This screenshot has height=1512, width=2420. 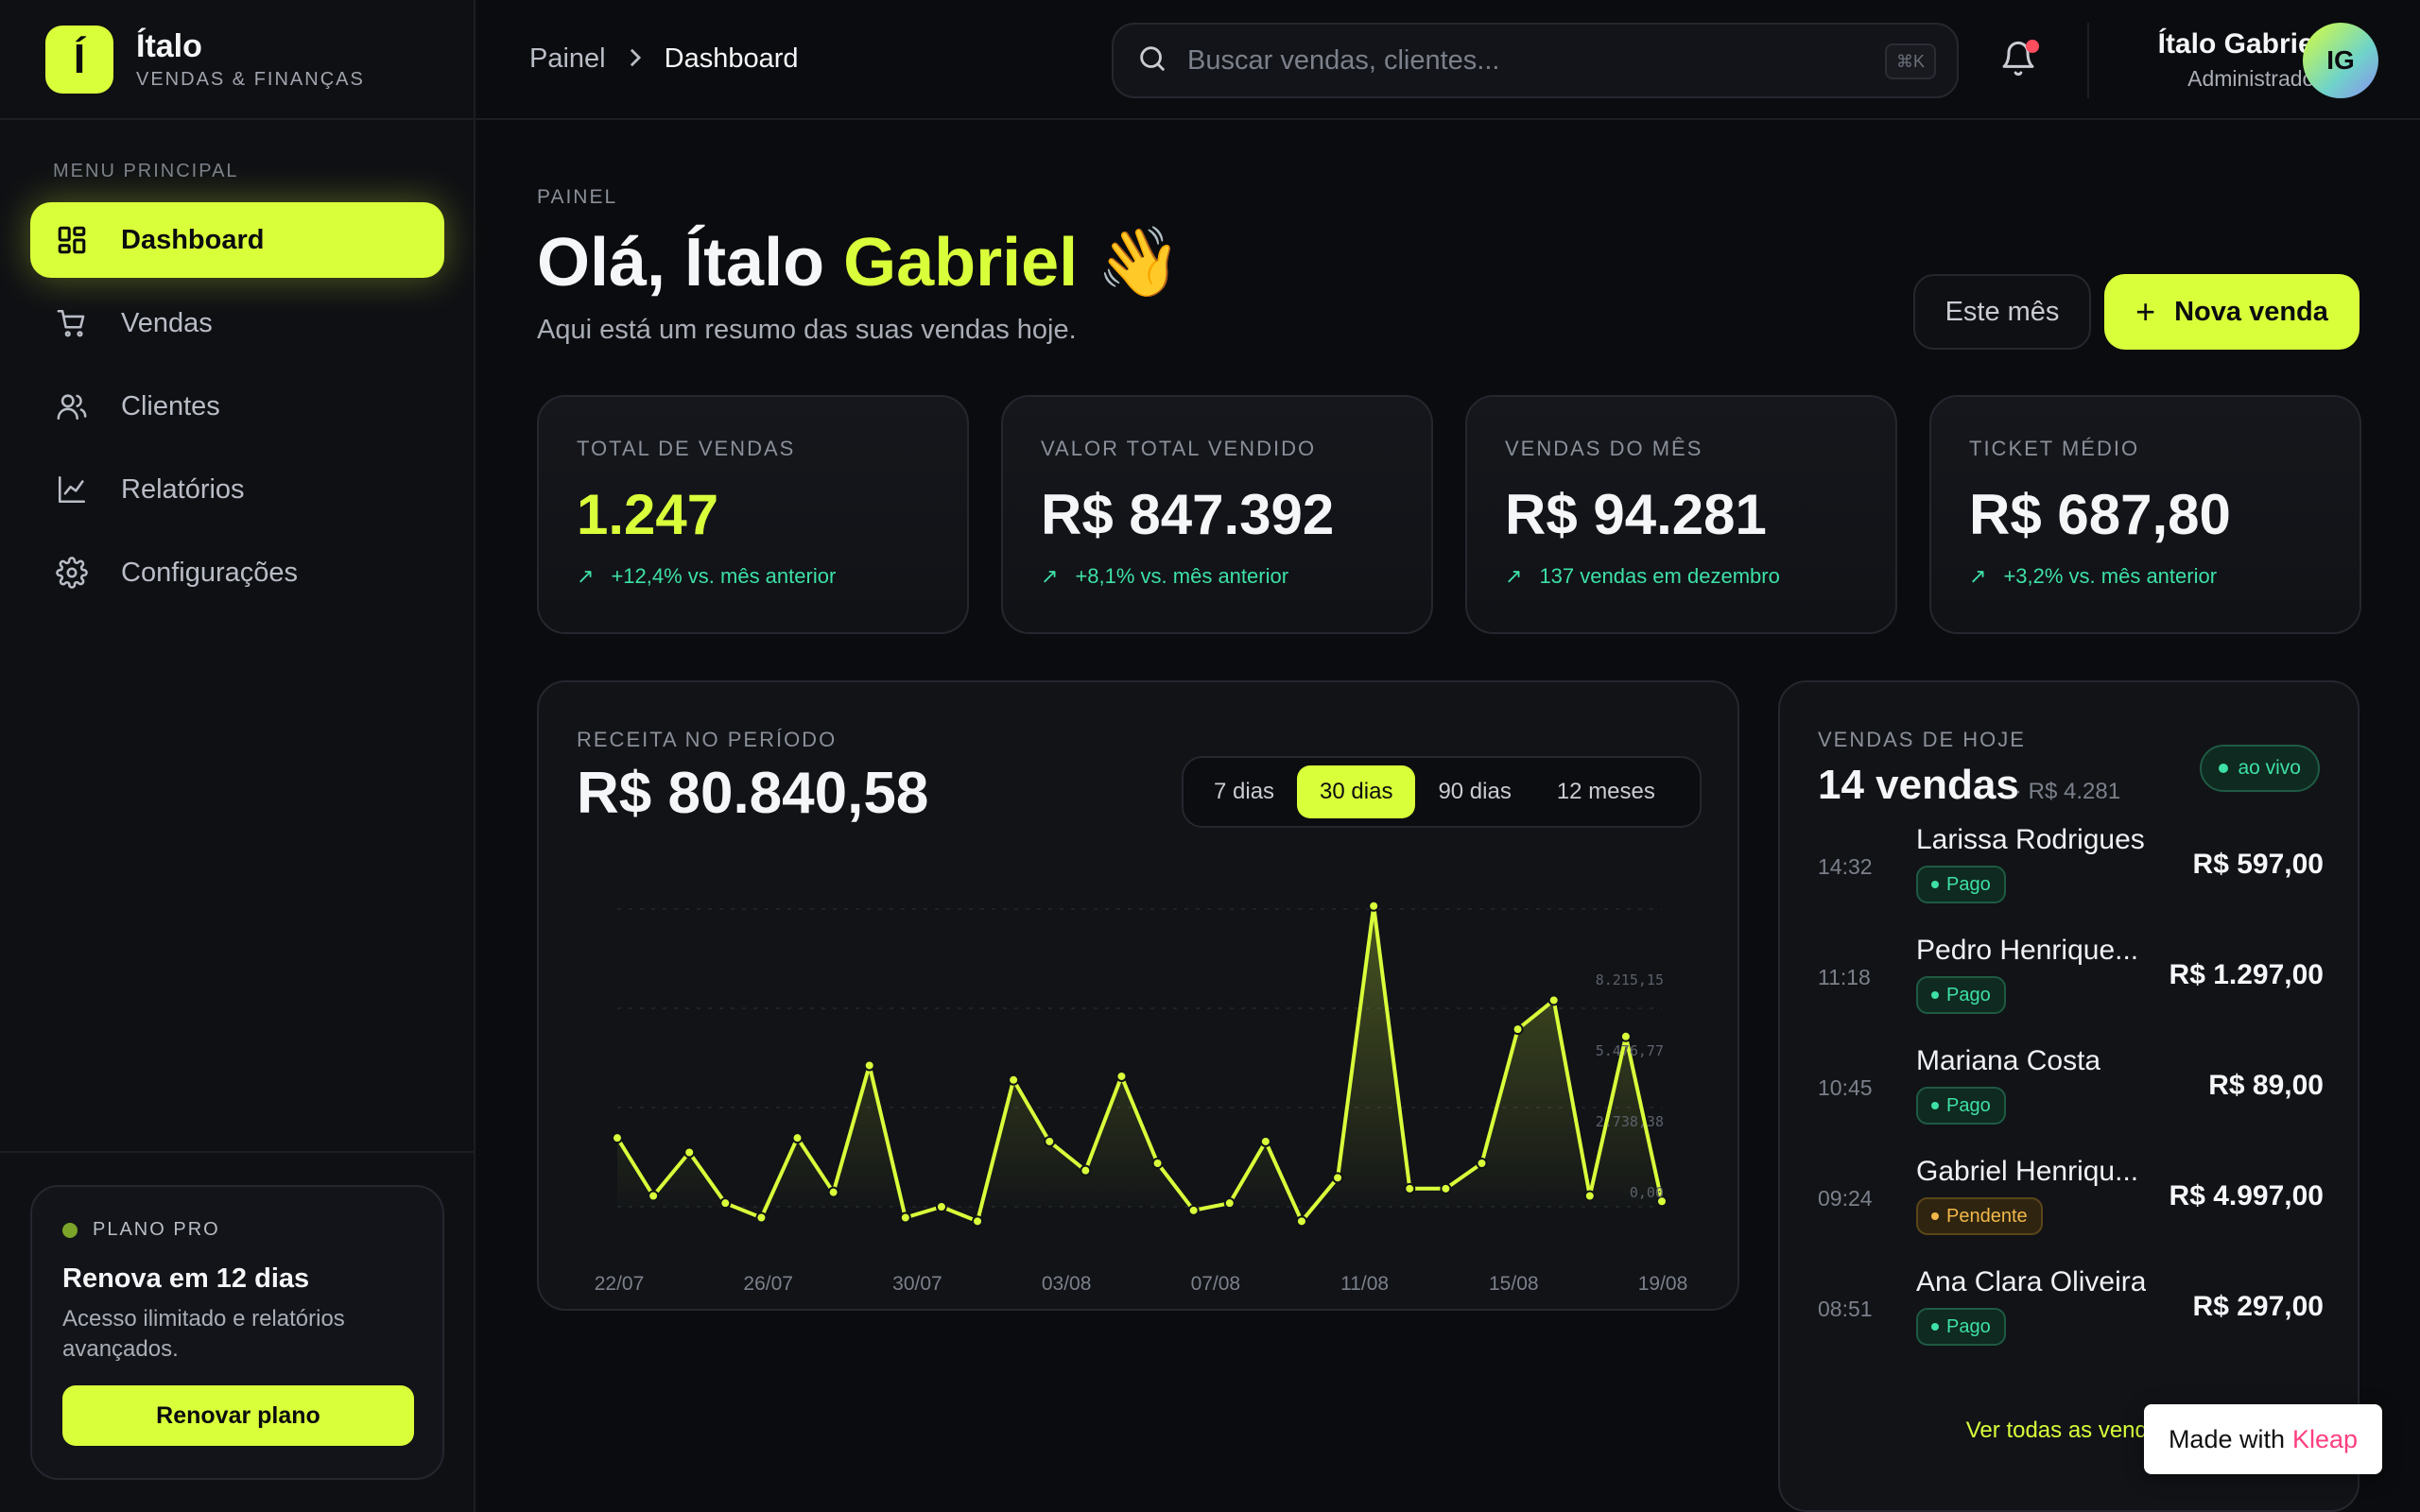 What do you see at coordinates (70, 1230) in the screenshot?
I see `plan-status-dot` at bounding box center [70, 1230].